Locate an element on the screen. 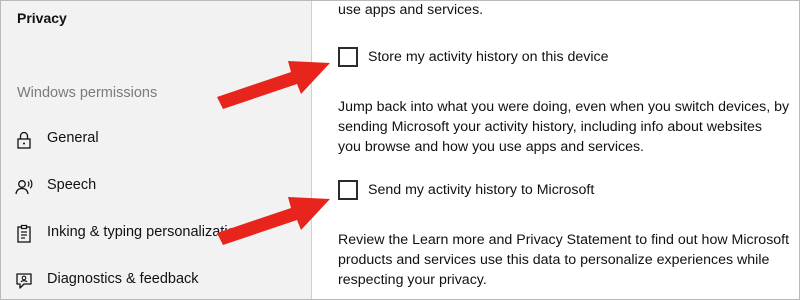 The width and height of the screenshot is (800, 300). inking-clipboard-icon is located at coordinates (24, 233).